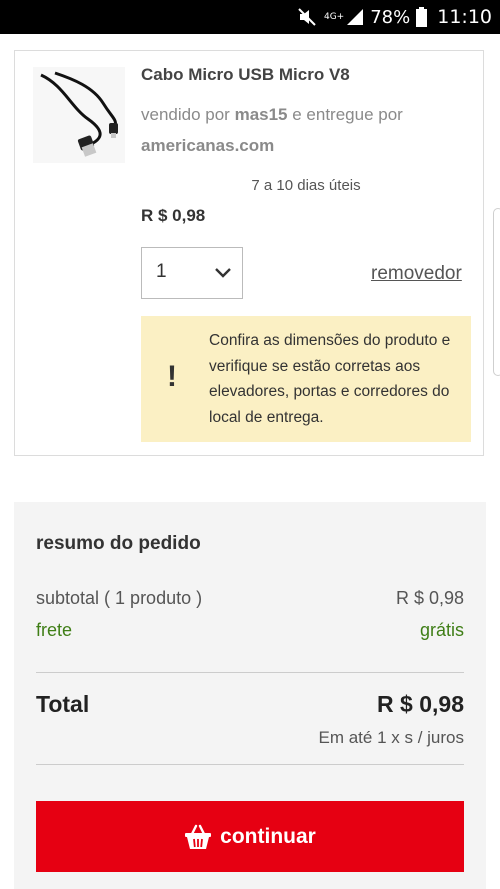  I want to click on chevron-down-icon, so click(223, 275).